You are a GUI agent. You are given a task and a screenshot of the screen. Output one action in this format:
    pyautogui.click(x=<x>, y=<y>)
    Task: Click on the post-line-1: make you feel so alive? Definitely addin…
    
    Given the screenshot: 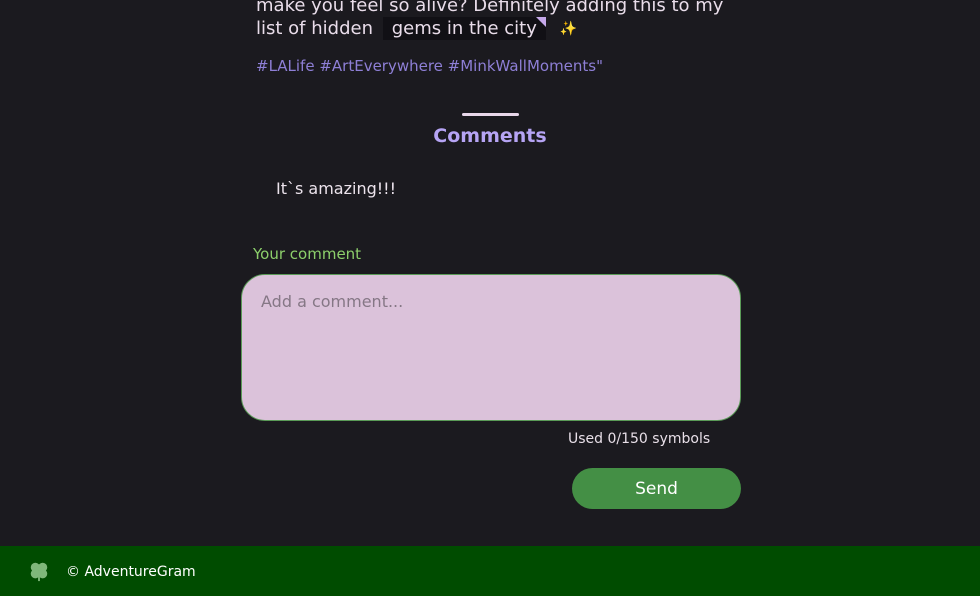 What is the action you would take?
    pyautogui.click(x=490, y=8)
    